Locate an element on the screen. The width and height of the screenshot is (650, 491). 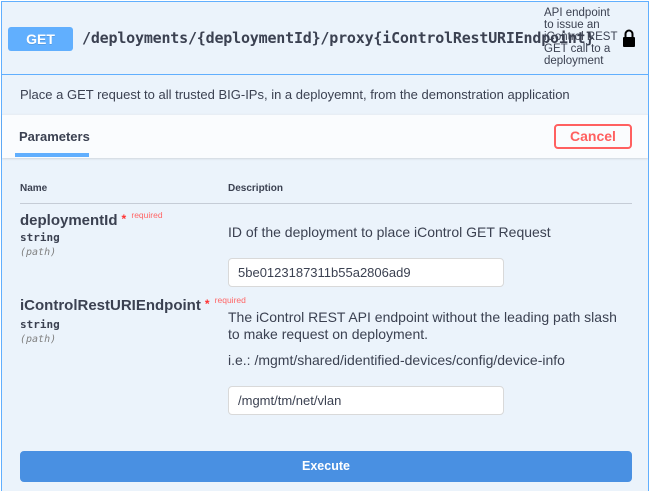
parameters-section-header: Parameters Cancel is located at coordinates (325, 136).